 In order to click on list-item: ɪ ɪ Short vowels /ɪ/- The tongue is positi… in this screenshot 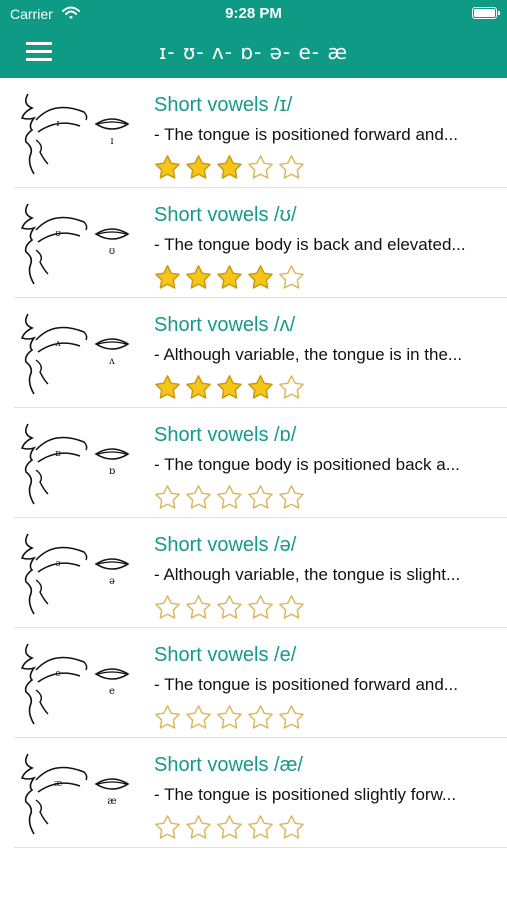, I will do `click(253, 133)`.